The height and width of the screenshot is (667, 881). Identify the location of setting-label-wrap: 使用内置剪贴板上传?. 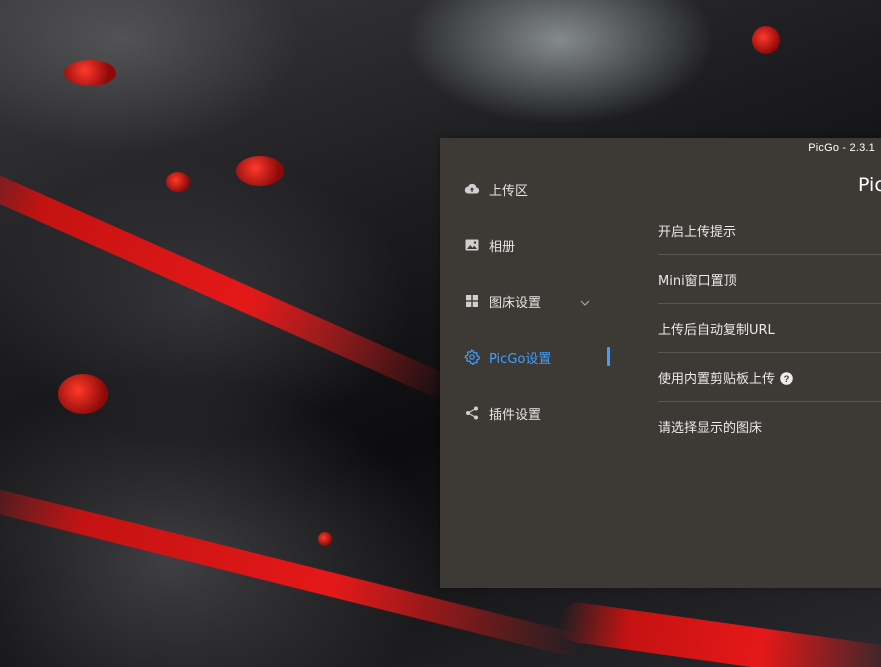
(725, 377).